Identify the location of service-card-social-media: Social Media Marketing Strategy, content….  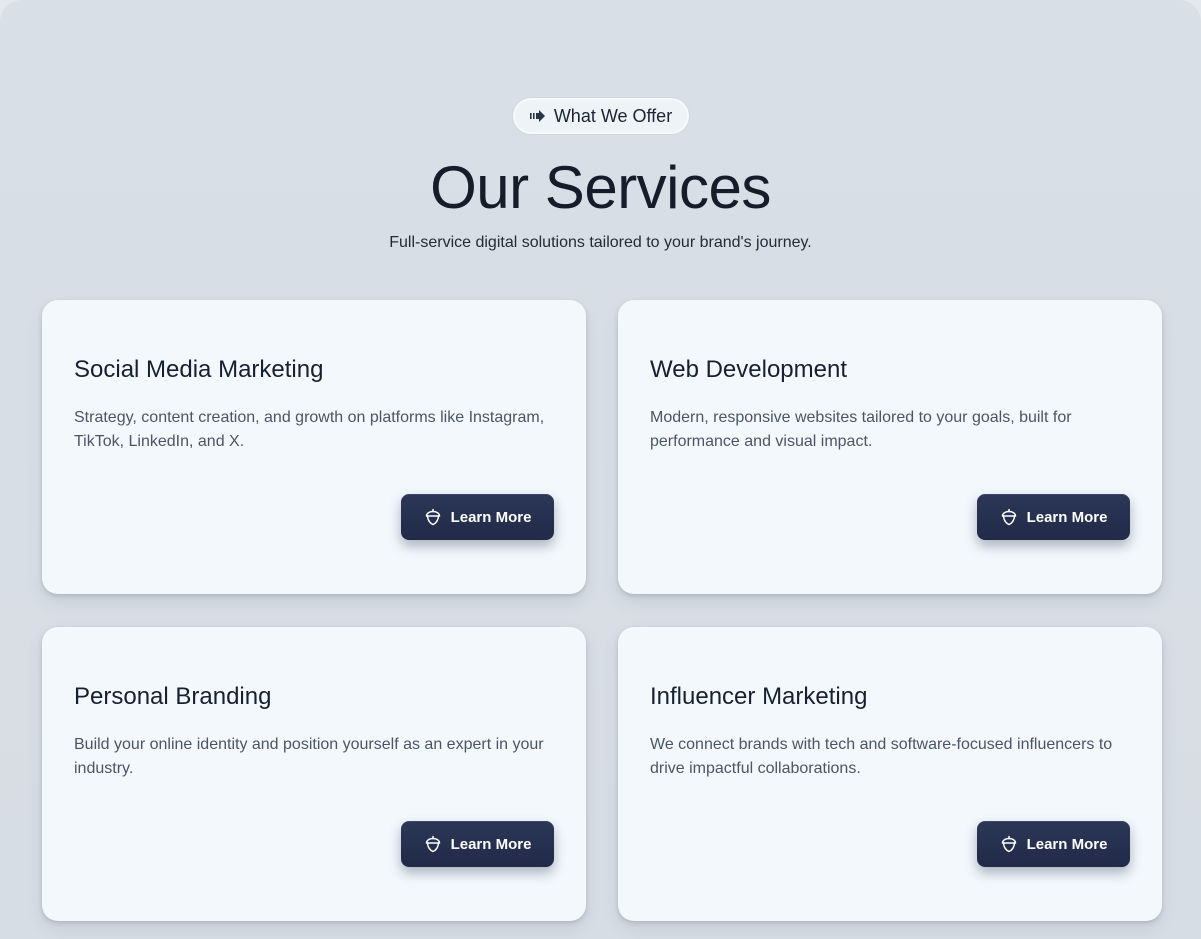
(314, 447).